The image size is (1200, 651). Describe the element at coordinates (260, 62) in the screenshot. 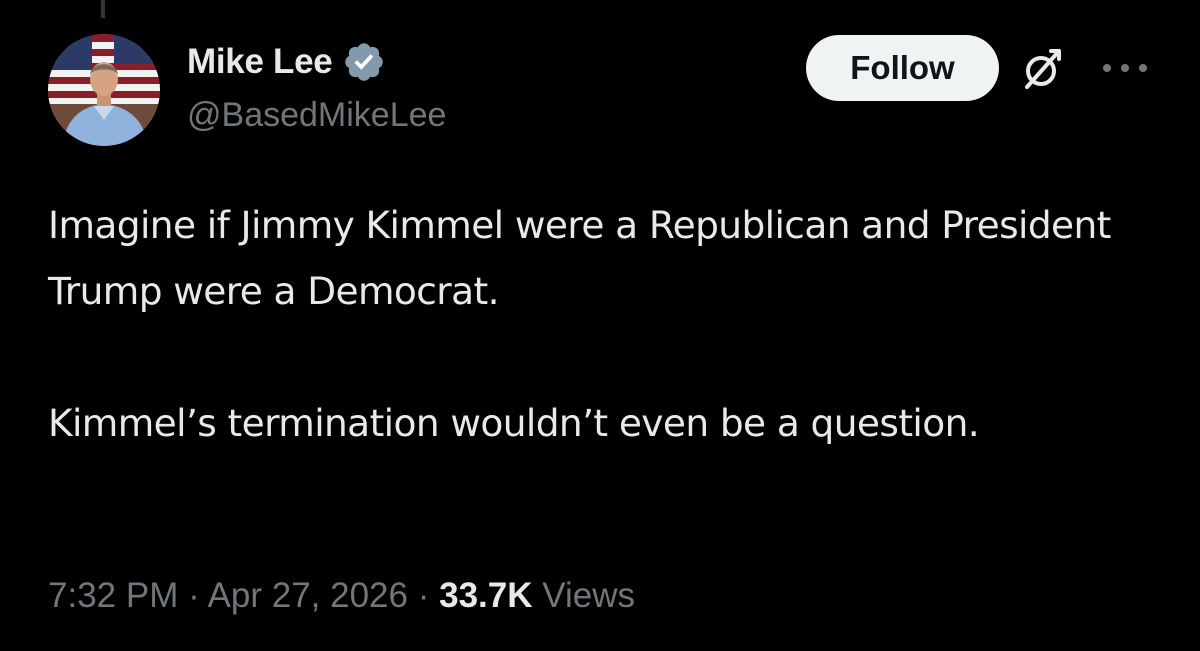

I see `display-name: Mike Lee` at that location.